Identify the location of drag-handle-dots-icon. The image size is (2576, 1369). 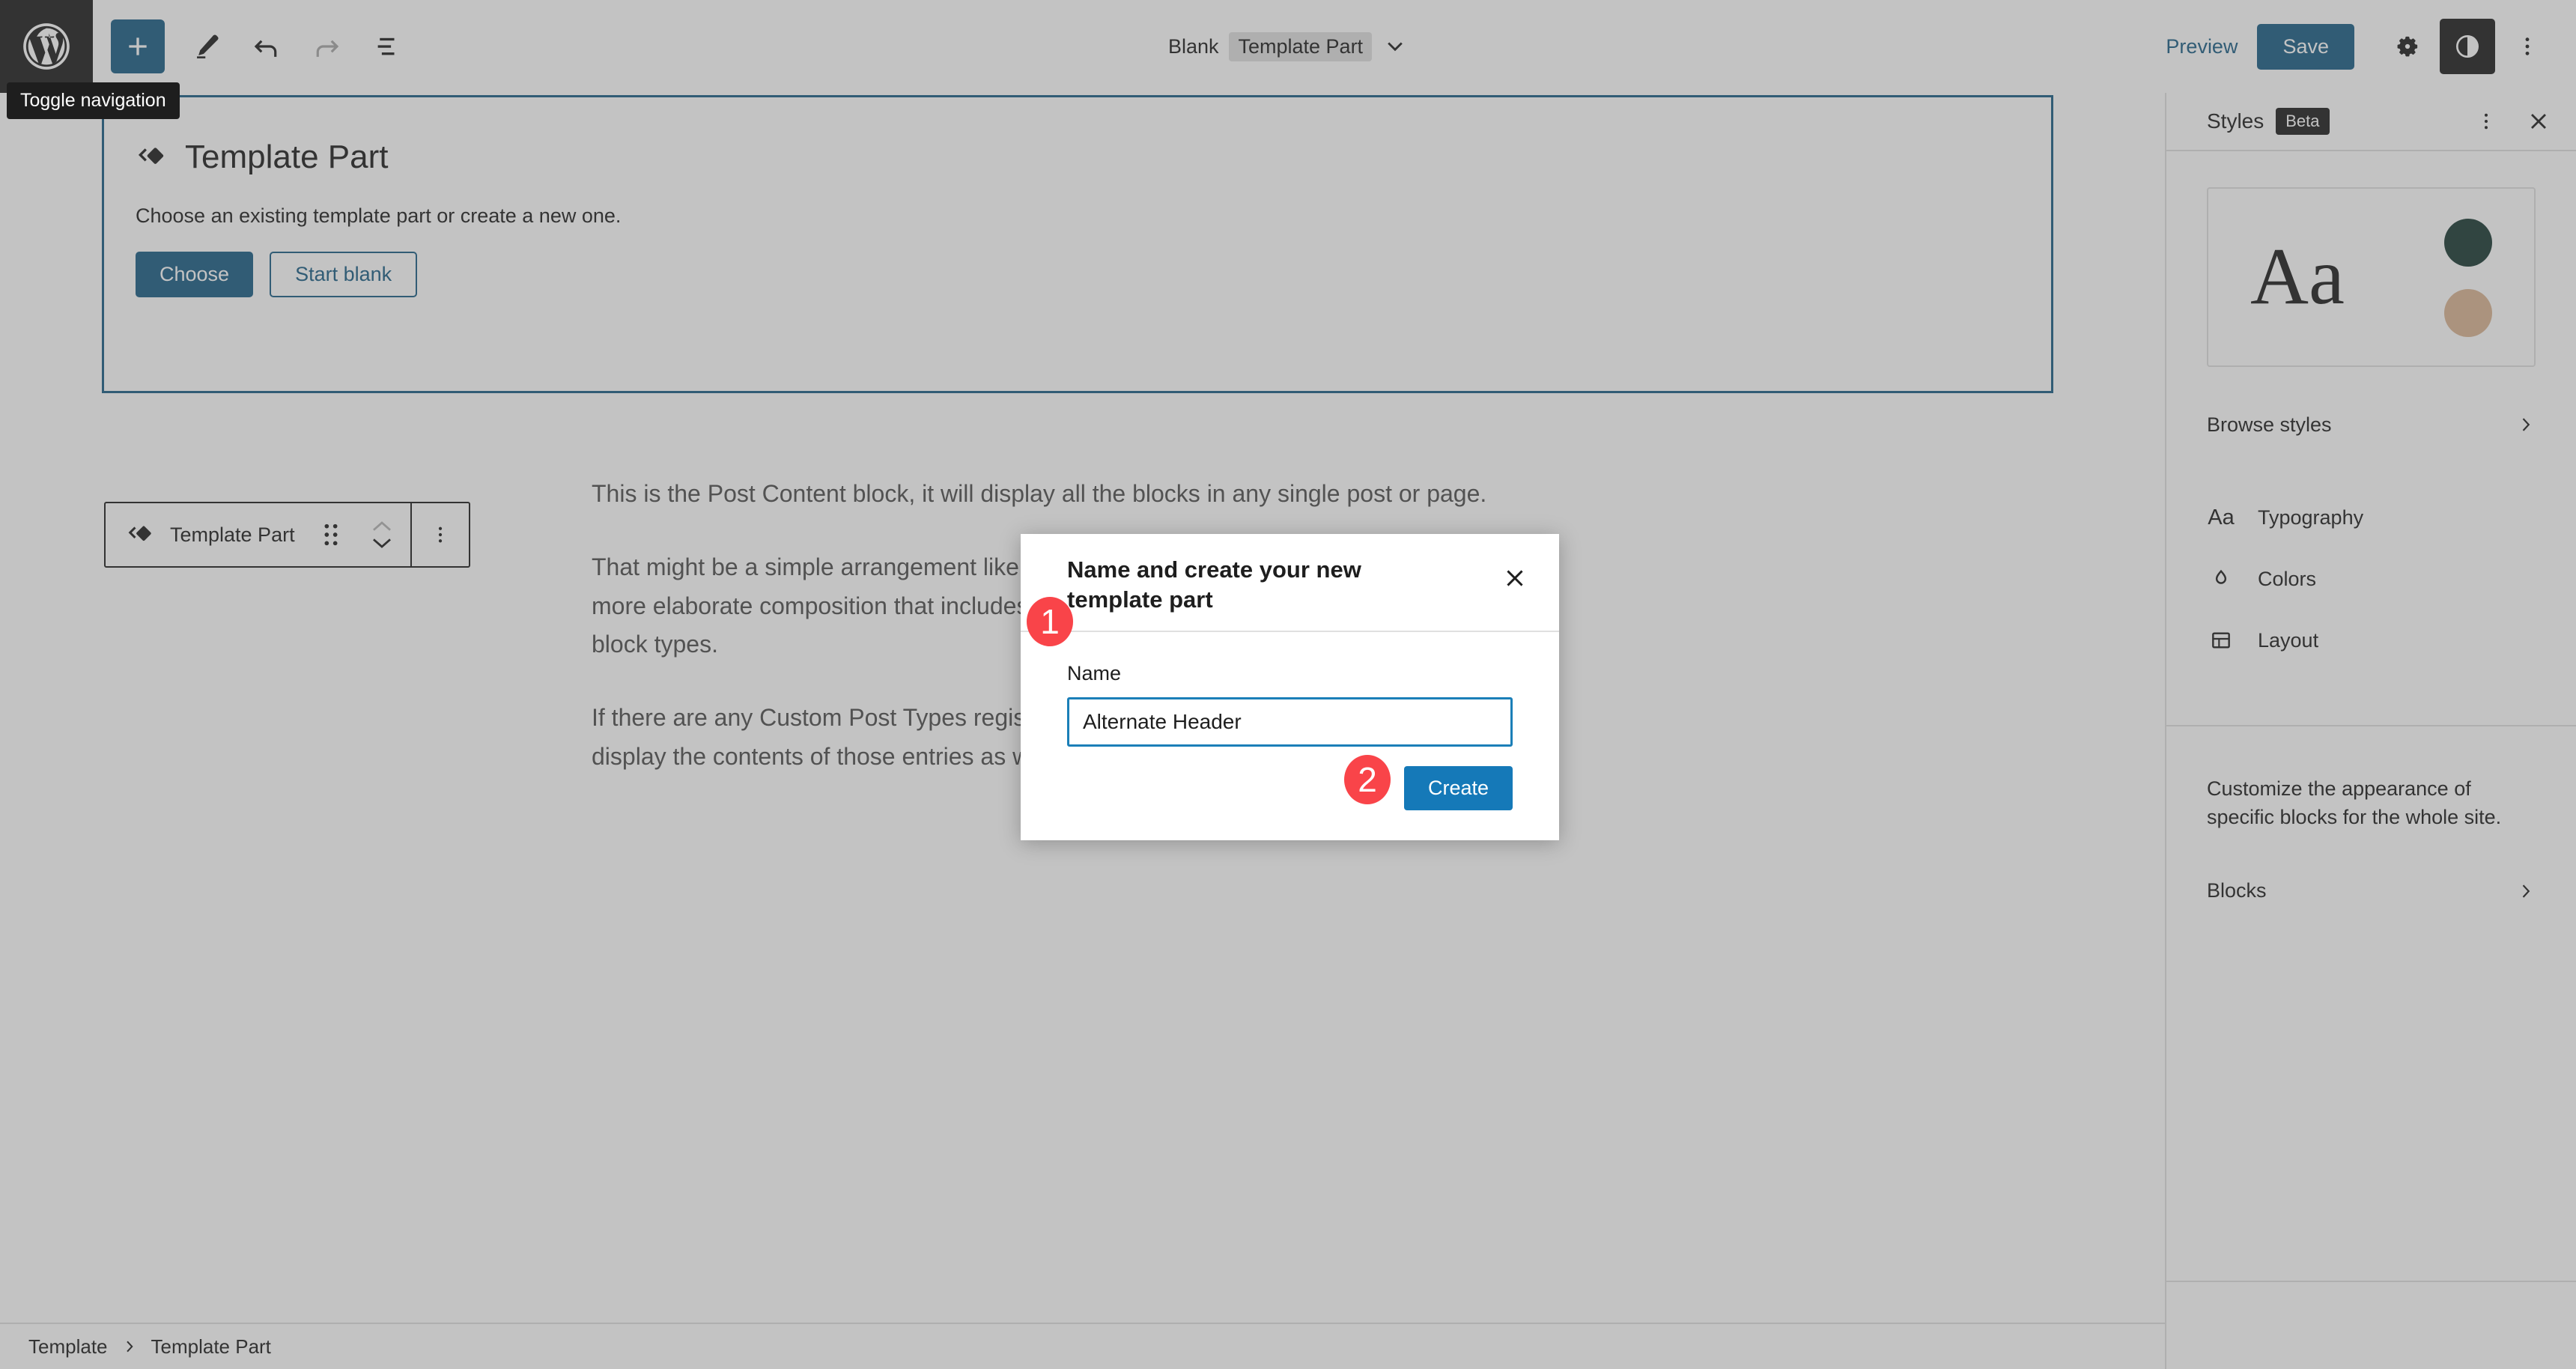
(331, 534).